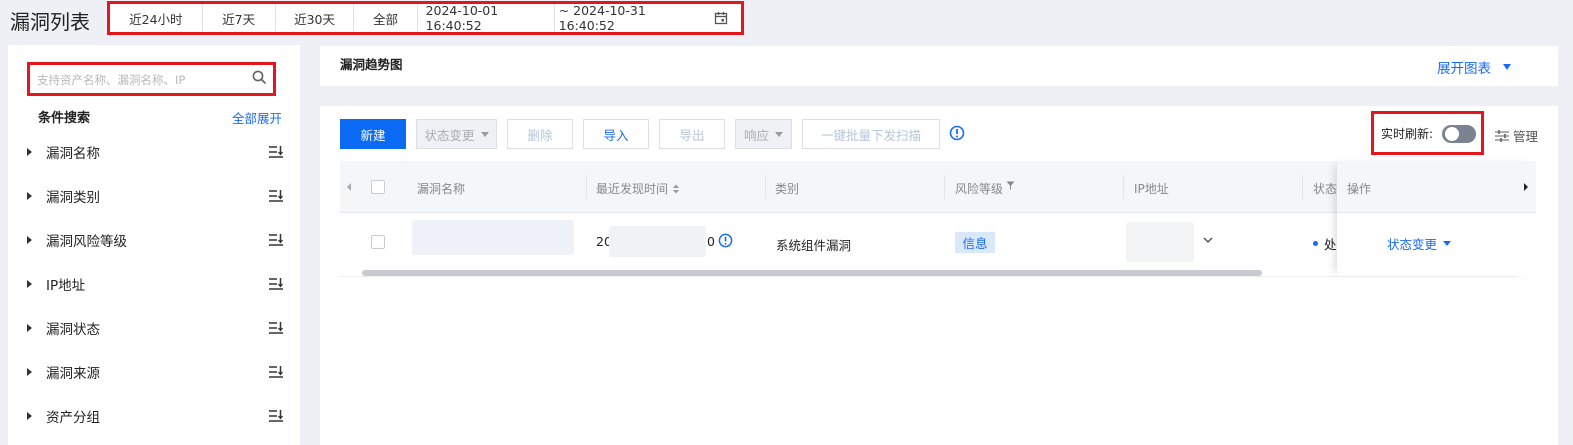  Describe the element at coordinates (486, 18) in the screenshot. I see `date-range-start: 2024-10-01 16:40:52` at that location.